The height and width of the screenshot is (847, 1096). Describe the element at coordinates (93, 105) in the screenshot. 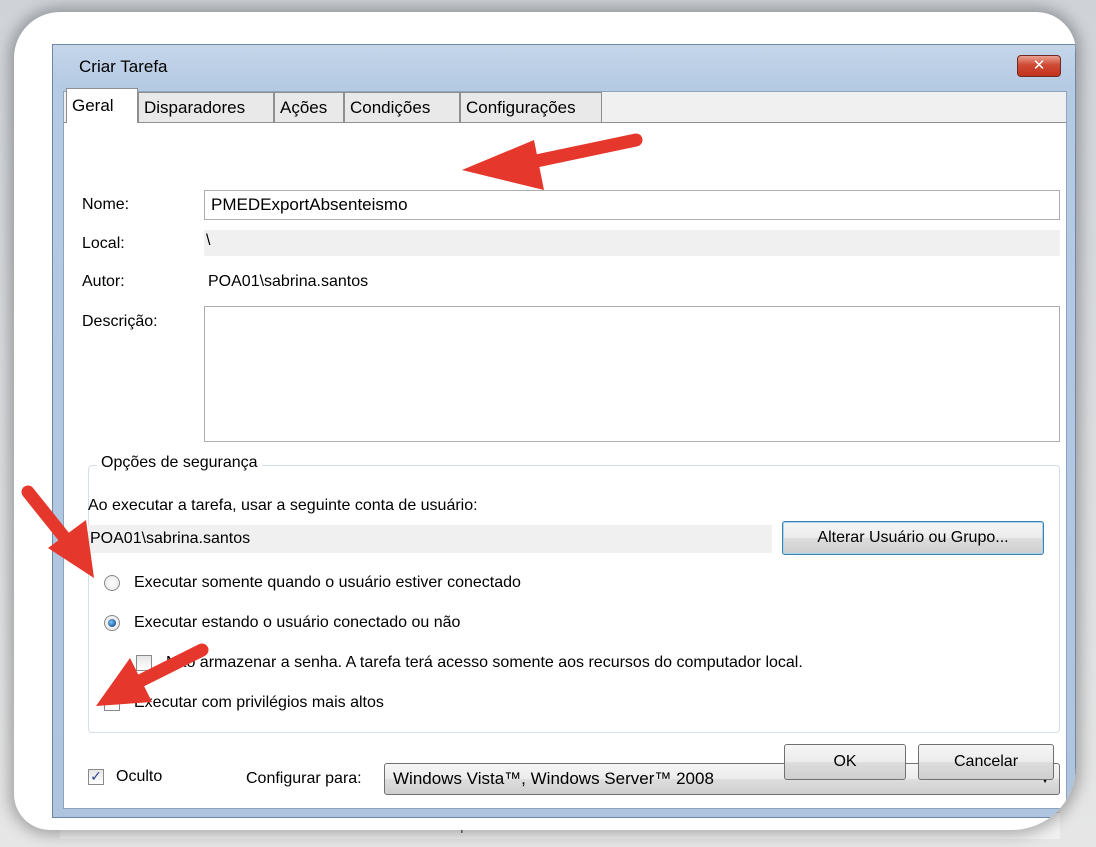

I see `tab-label: Geral` at that location.